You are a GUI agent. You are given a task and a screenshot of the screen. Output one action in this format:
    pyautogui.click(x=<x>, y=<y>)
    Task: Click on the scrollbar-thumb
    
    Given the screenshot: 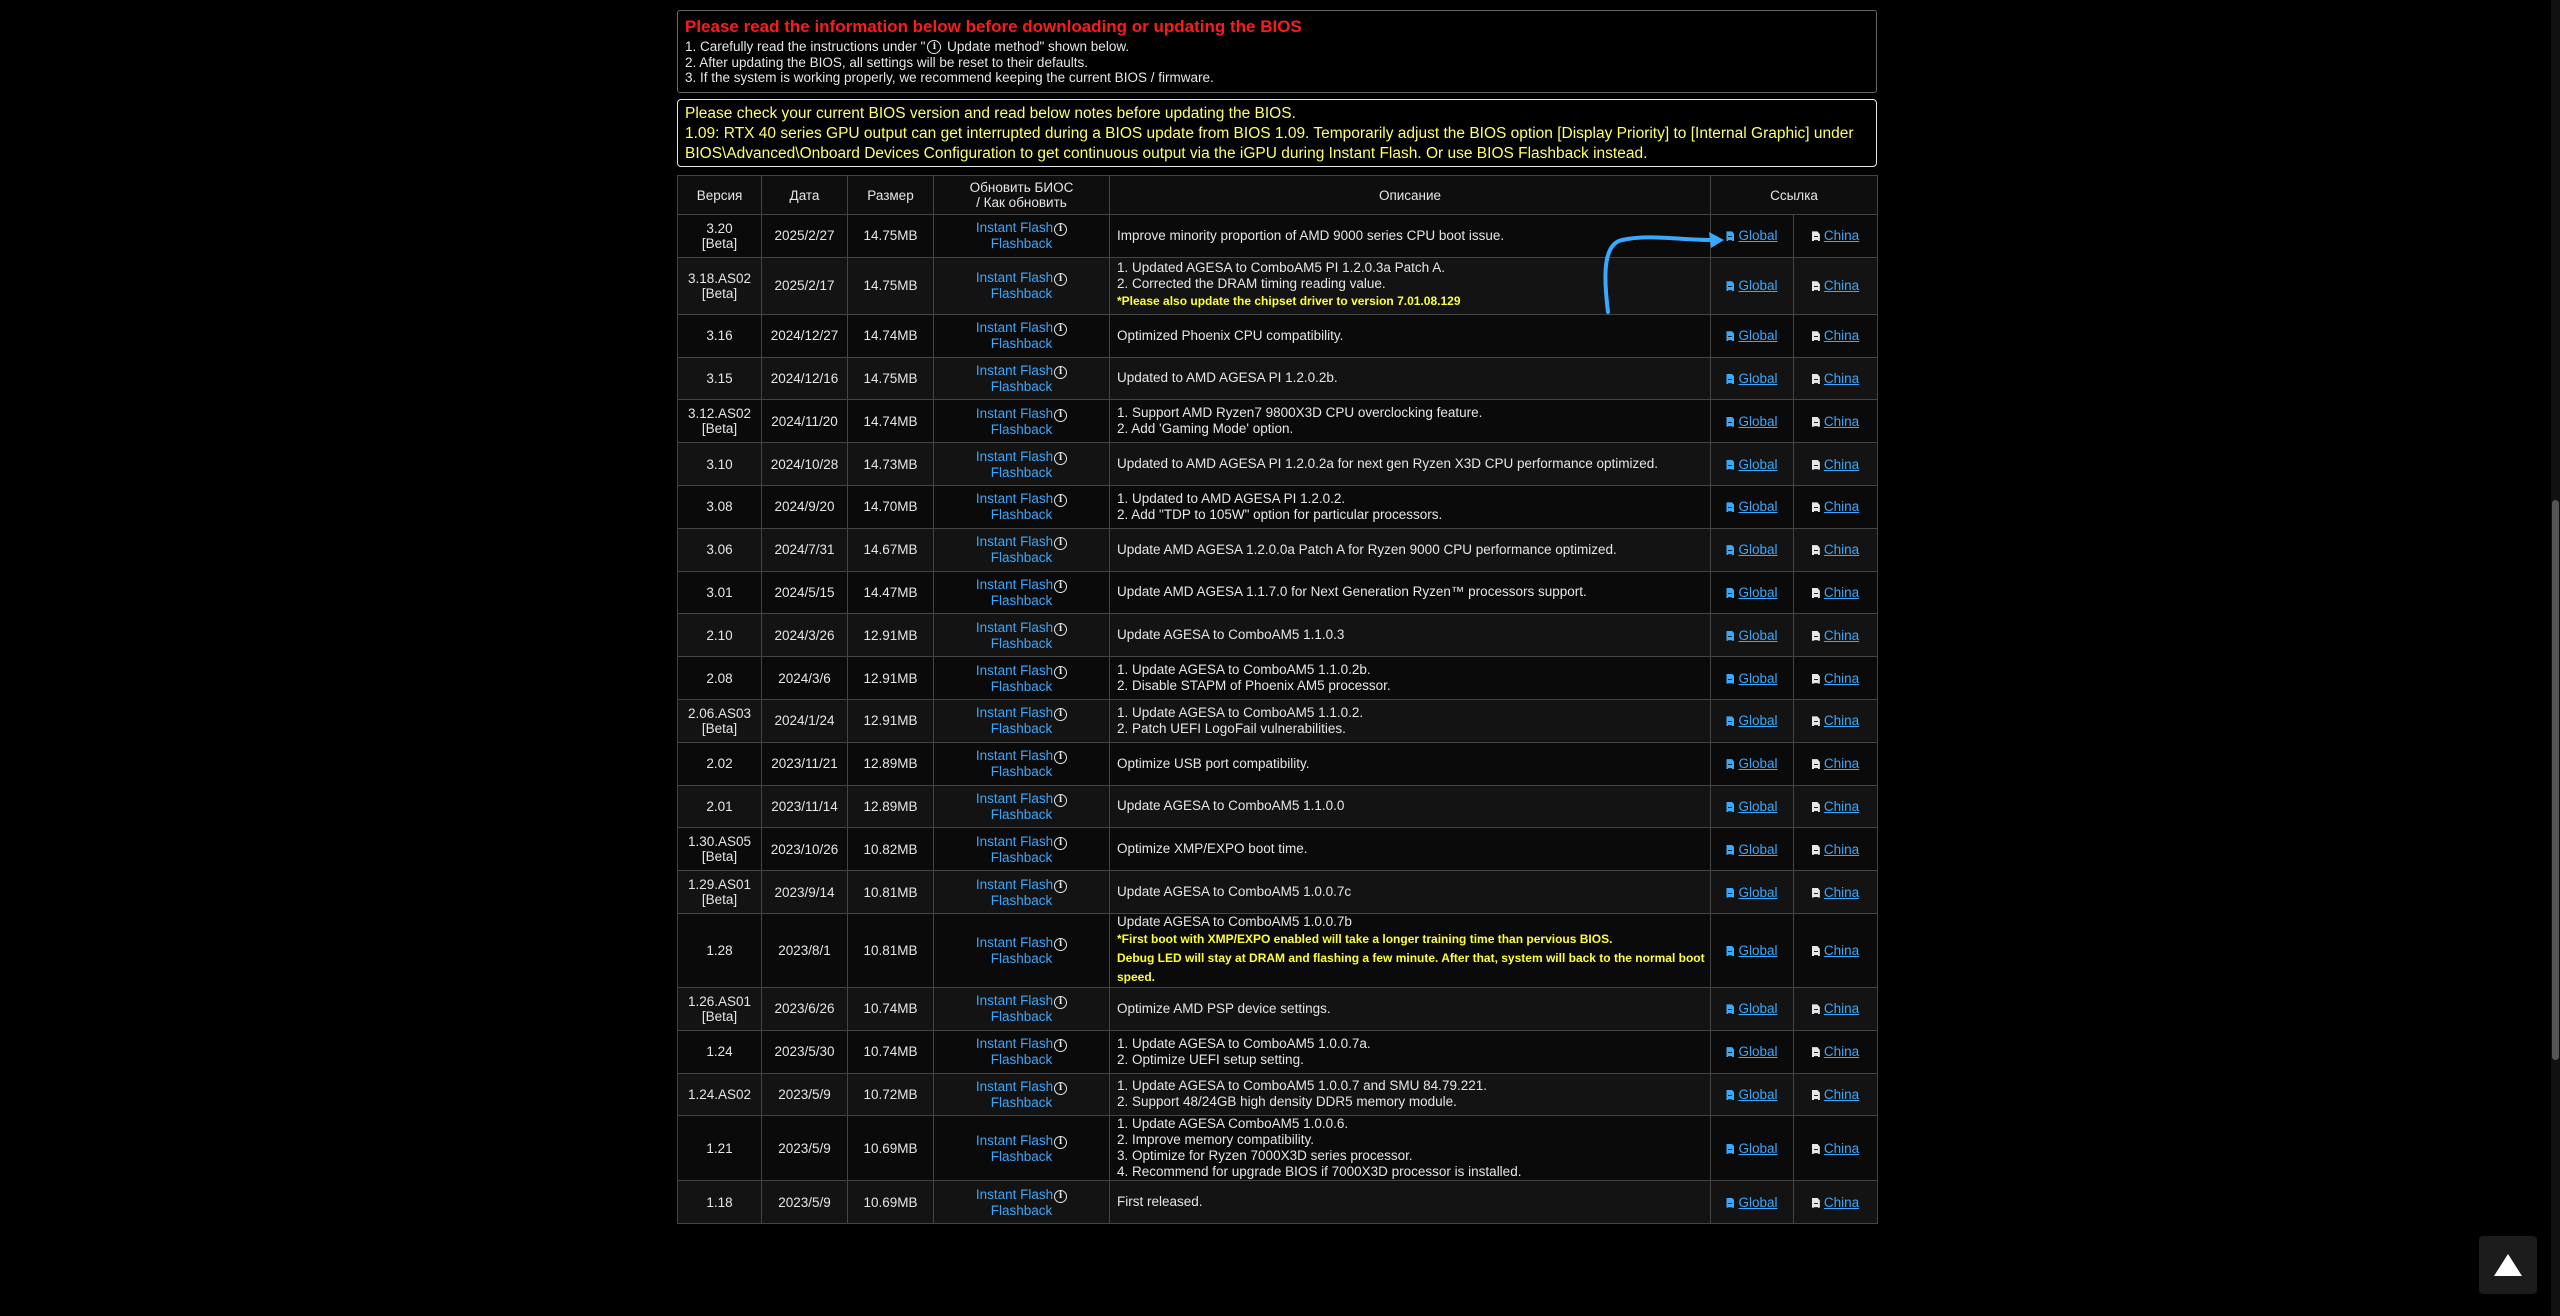 What is the action you would take?
    pyautogui.click(x=2555, y=780)
    